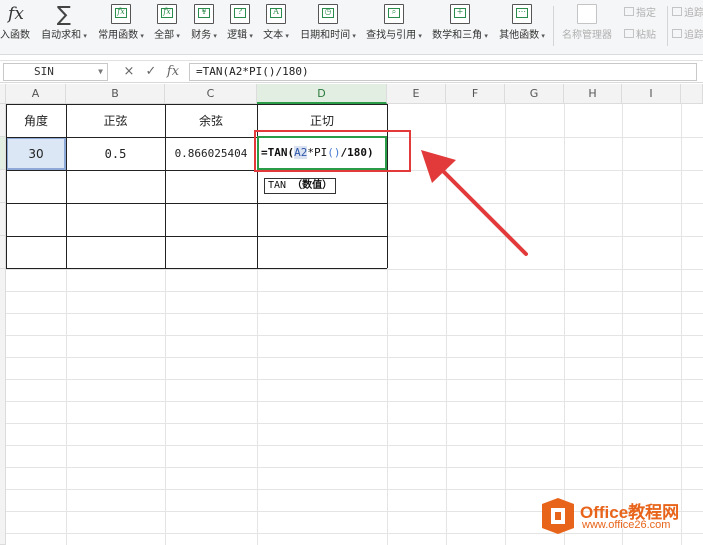 This screenshot has height=545, width=703. Describe the element at coordinates (474, 203) in the screenshot. I see `annotation-arrow-icon` at that location.